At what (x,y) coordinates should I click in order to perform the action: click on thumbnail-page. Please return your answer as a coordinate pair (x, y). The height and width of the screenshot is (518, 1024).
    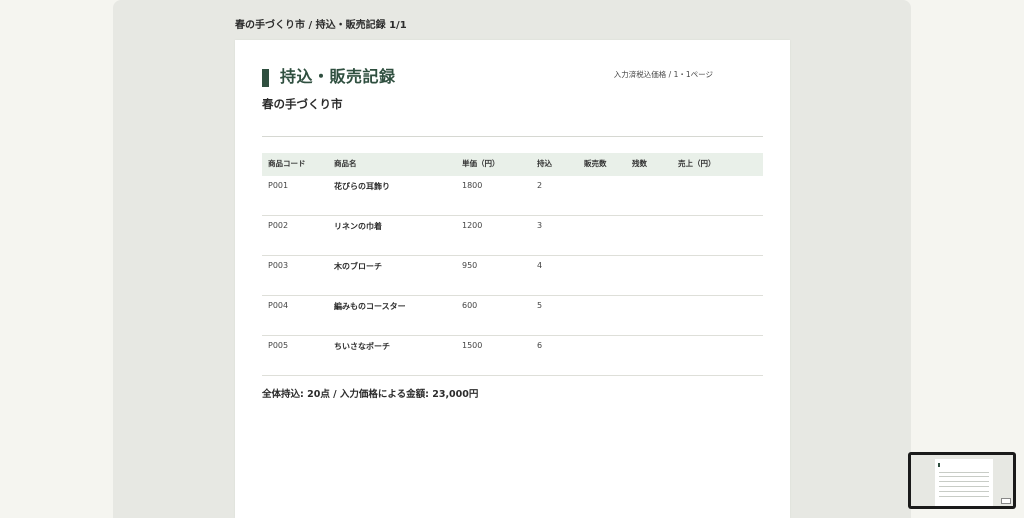
    Looking at the image, I should click on (964, 482).